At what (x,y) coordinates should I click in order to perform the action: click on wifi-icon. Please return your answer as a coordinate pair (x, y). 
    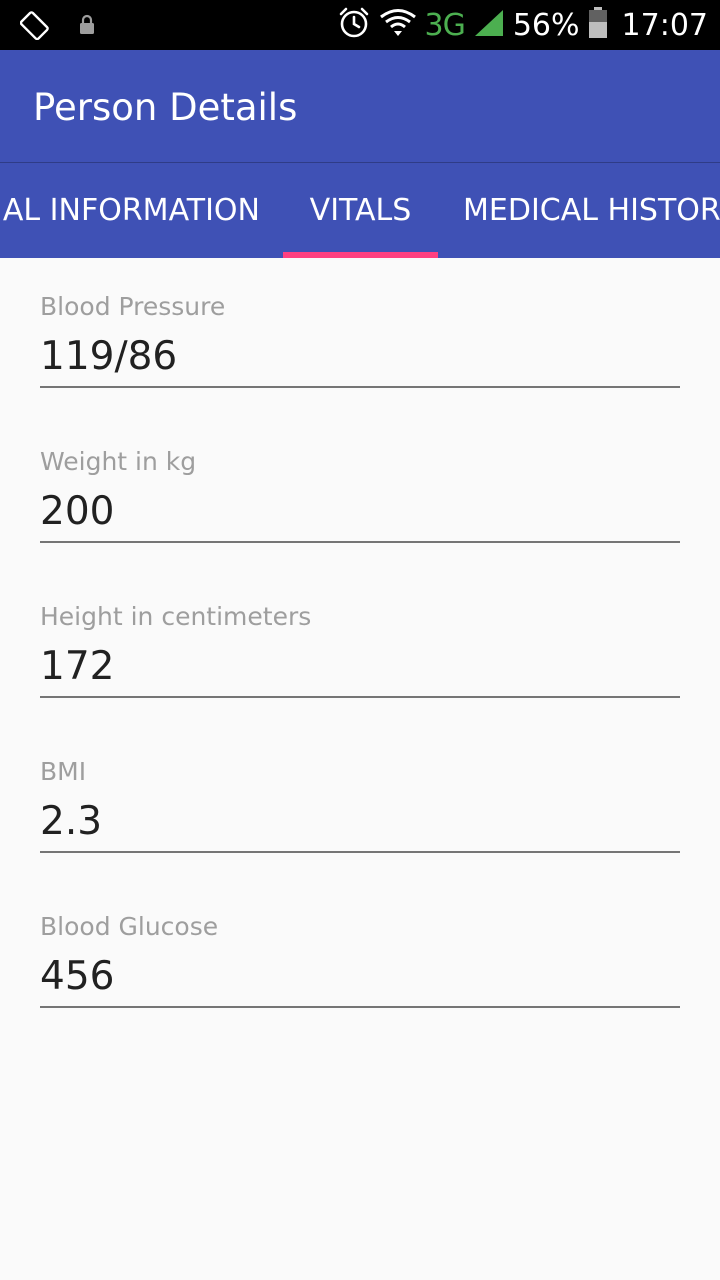
    Looking at the image, I should click on (398, 25).